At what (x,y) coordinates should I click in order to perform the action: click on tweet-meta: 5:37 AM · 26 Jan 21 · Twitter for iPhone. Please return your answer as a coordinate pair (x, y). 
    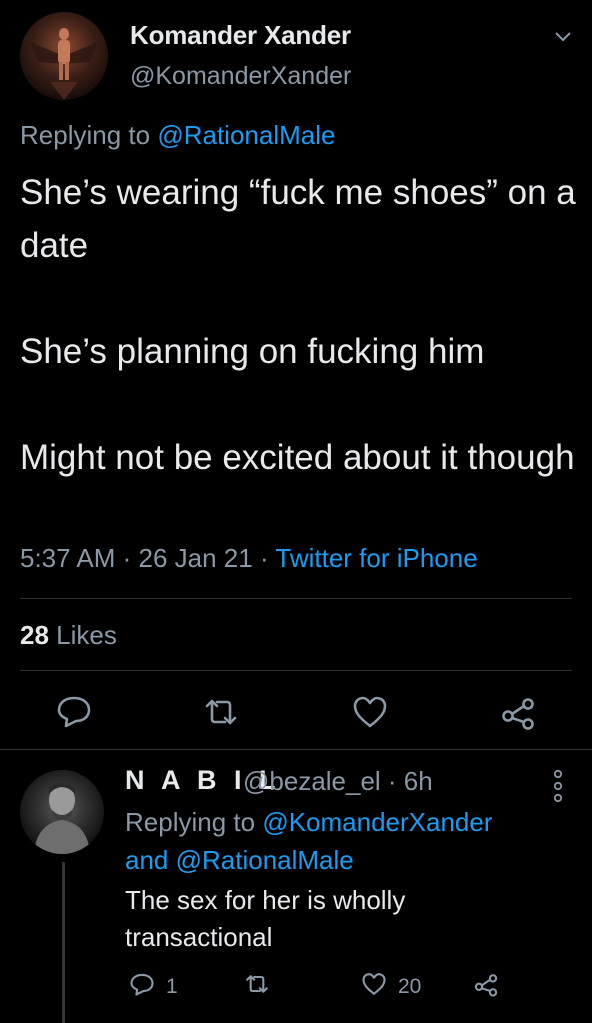
    Looking at the image, I should click on (249, 558).